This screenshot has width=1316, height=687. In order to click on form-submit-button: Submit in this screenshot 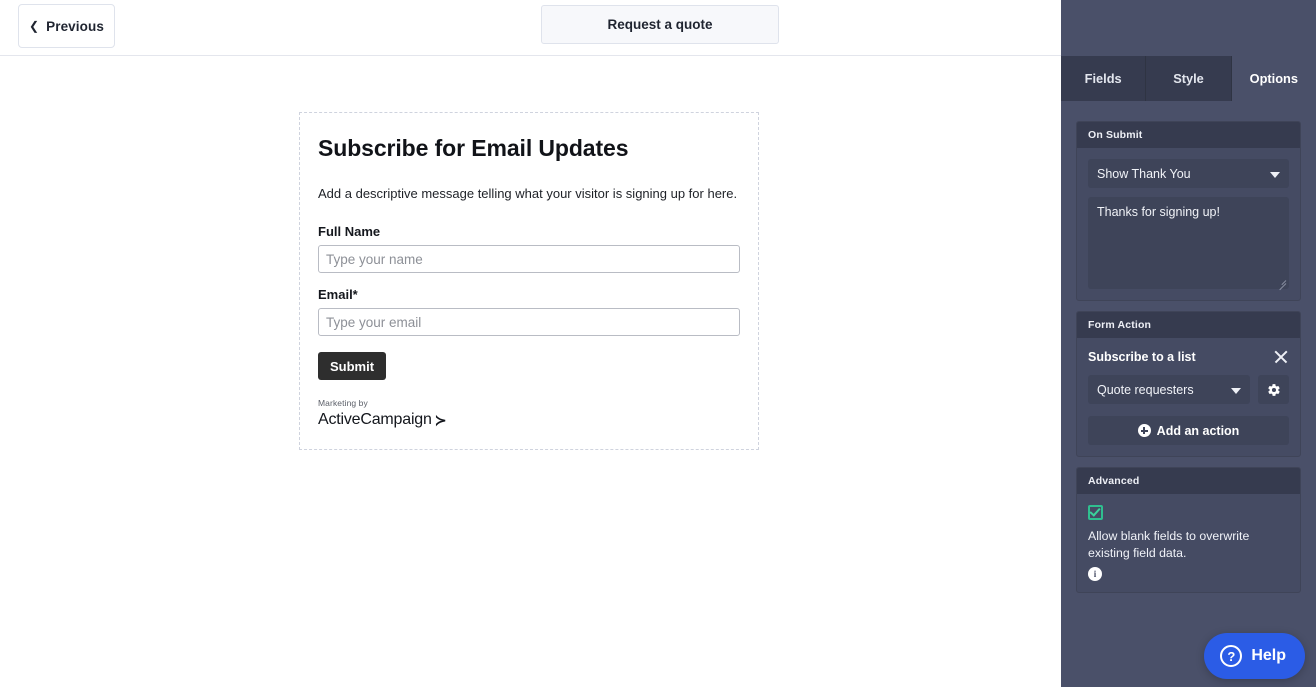, I will do `click(352, 366)`.